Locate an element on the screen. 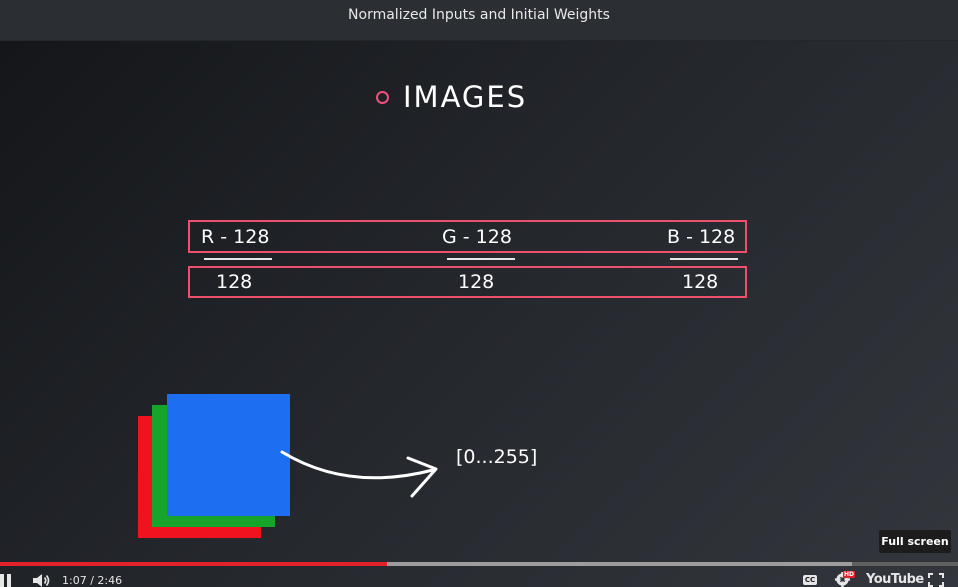 This screenshot has height=587, width=958. slide-heading: IMAGES is located at coordinates (451, 97).